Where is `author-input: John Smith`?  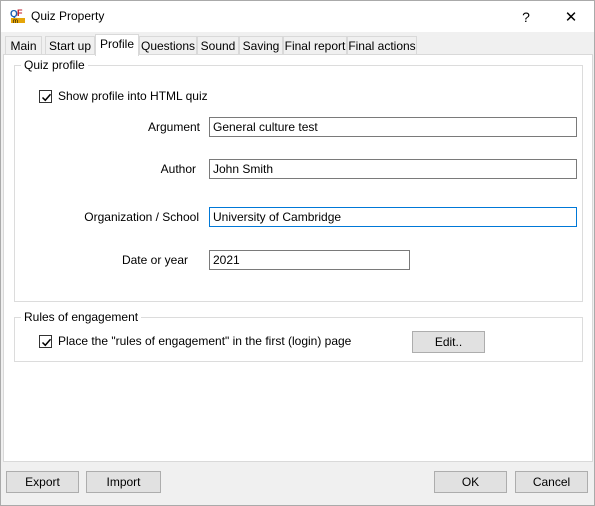
author-input: John Smith is located at coordinates (393, 169).